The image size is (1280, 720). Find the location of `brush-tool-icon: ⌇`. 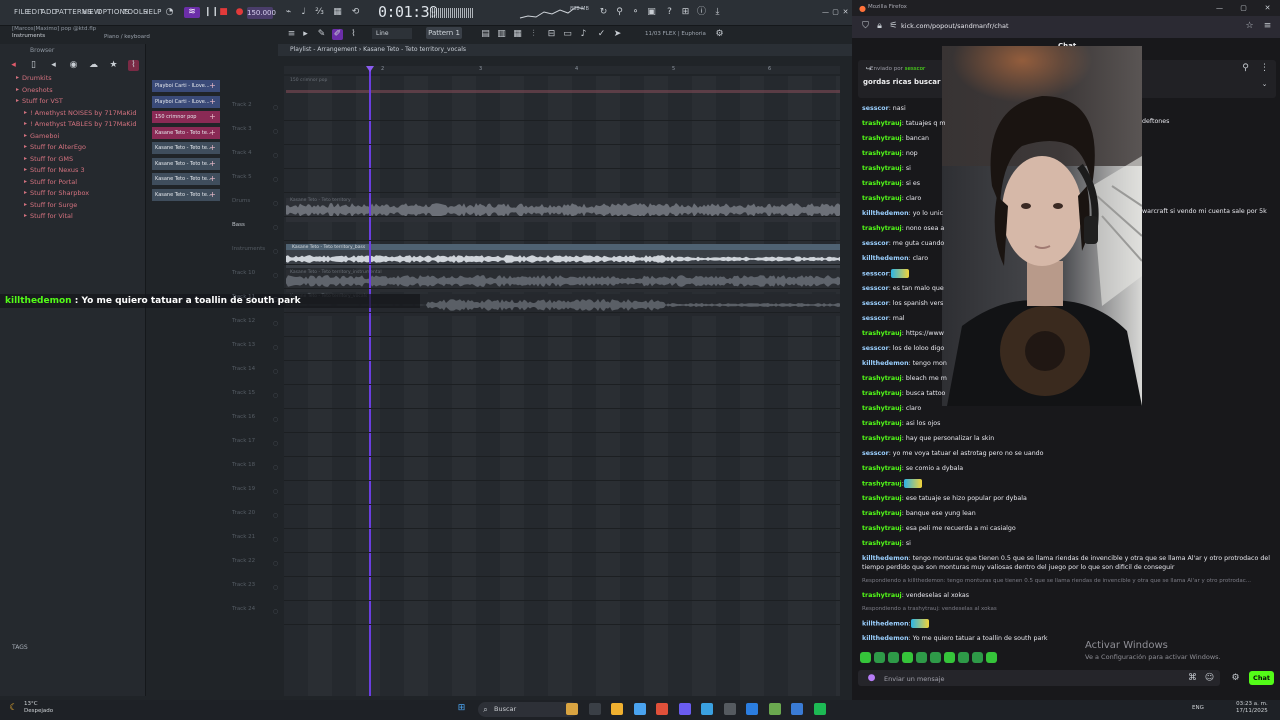

brush-tool-icon: ⌇ is located at coordinates (353, 34).